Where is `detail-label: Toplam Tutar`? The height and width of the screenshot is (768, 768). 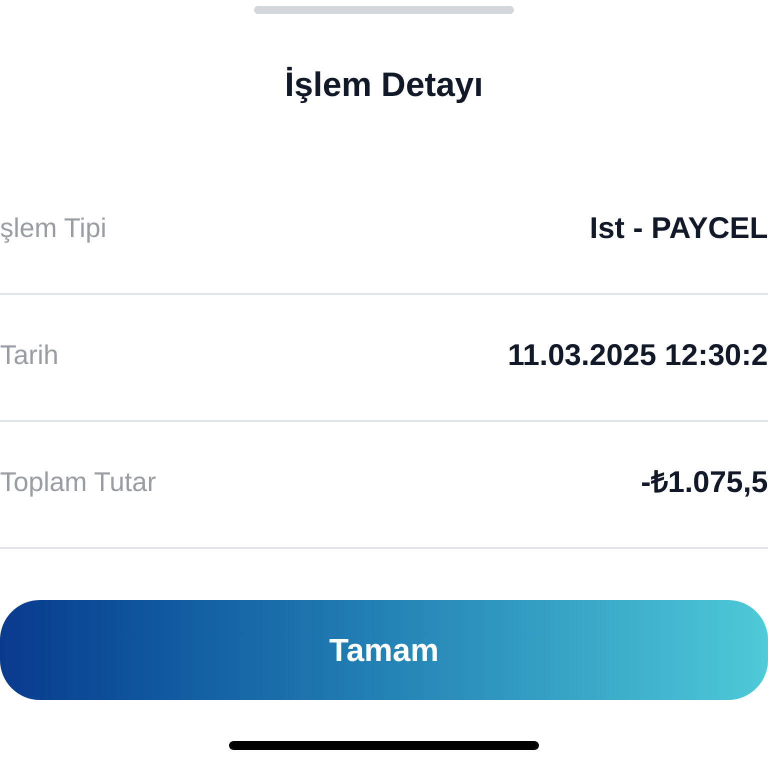 detail-label: Toplam Tutar is located at coordinates (78, 483).